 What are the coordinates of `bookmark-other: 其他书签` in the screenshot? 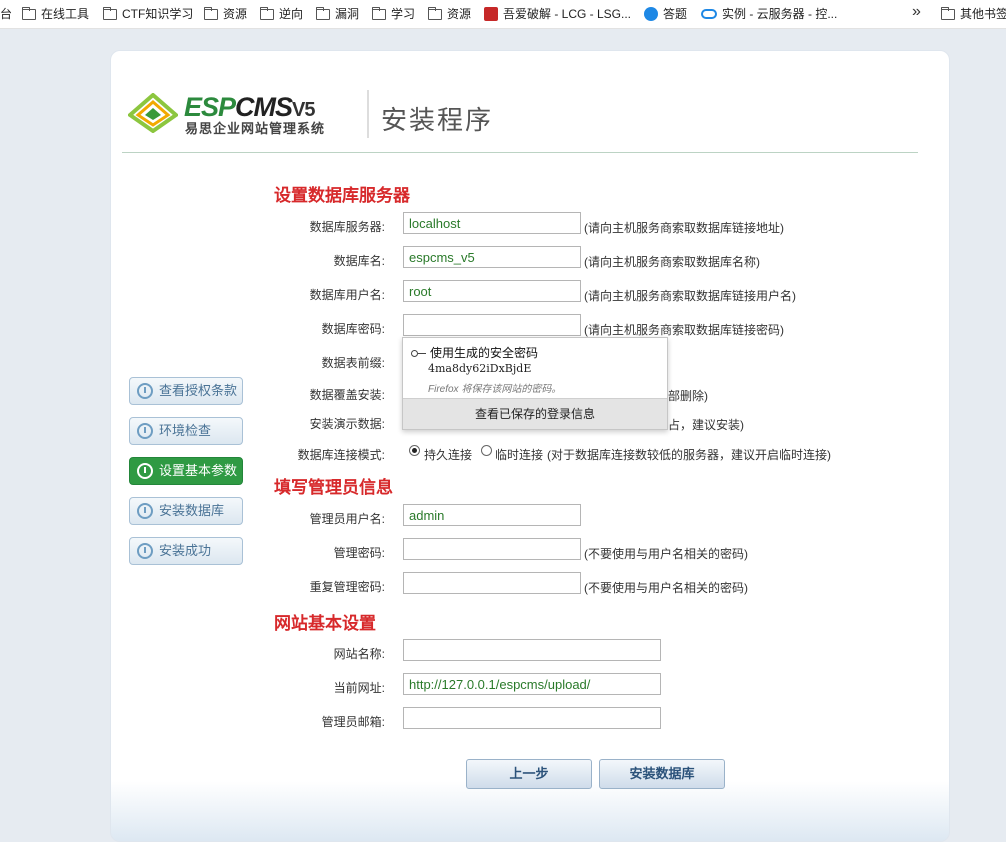 It's located at (973, 14).